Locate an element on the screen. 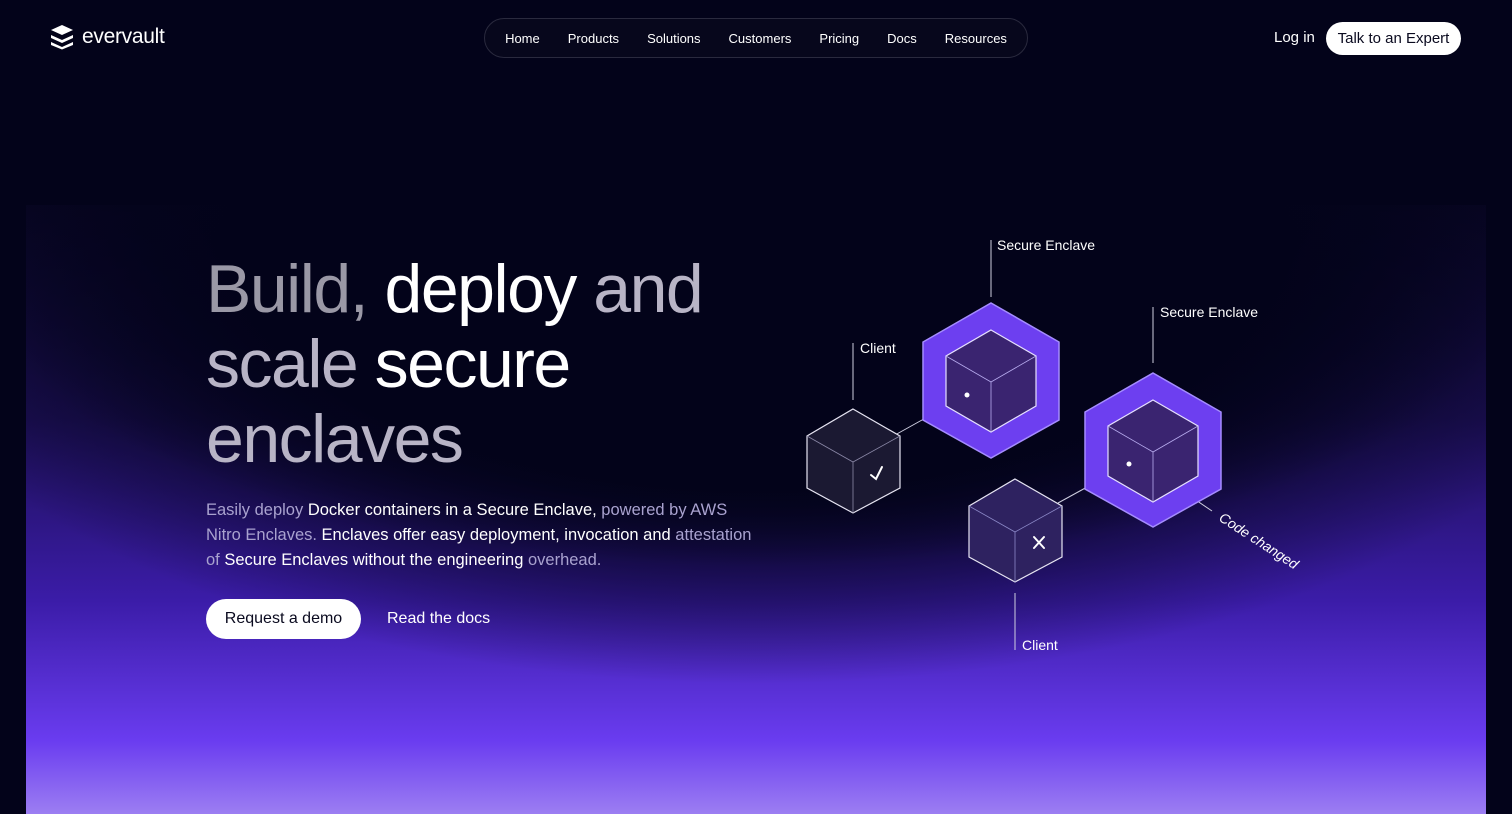 The width and height of the screenshot is (1512, 814). subtitle-part: Docker containers in a Secure Enclave, is located at coordinates (452, 510).